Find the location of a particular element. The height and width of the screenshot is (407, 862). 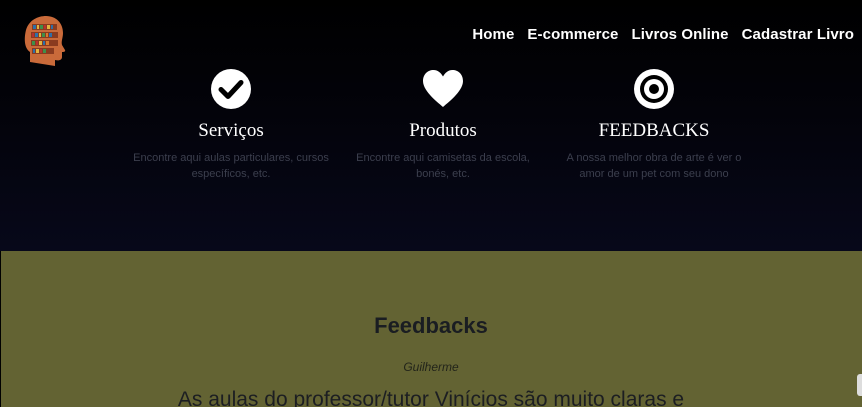

head-bookshelf-icon is located at coordinates (44, 41).